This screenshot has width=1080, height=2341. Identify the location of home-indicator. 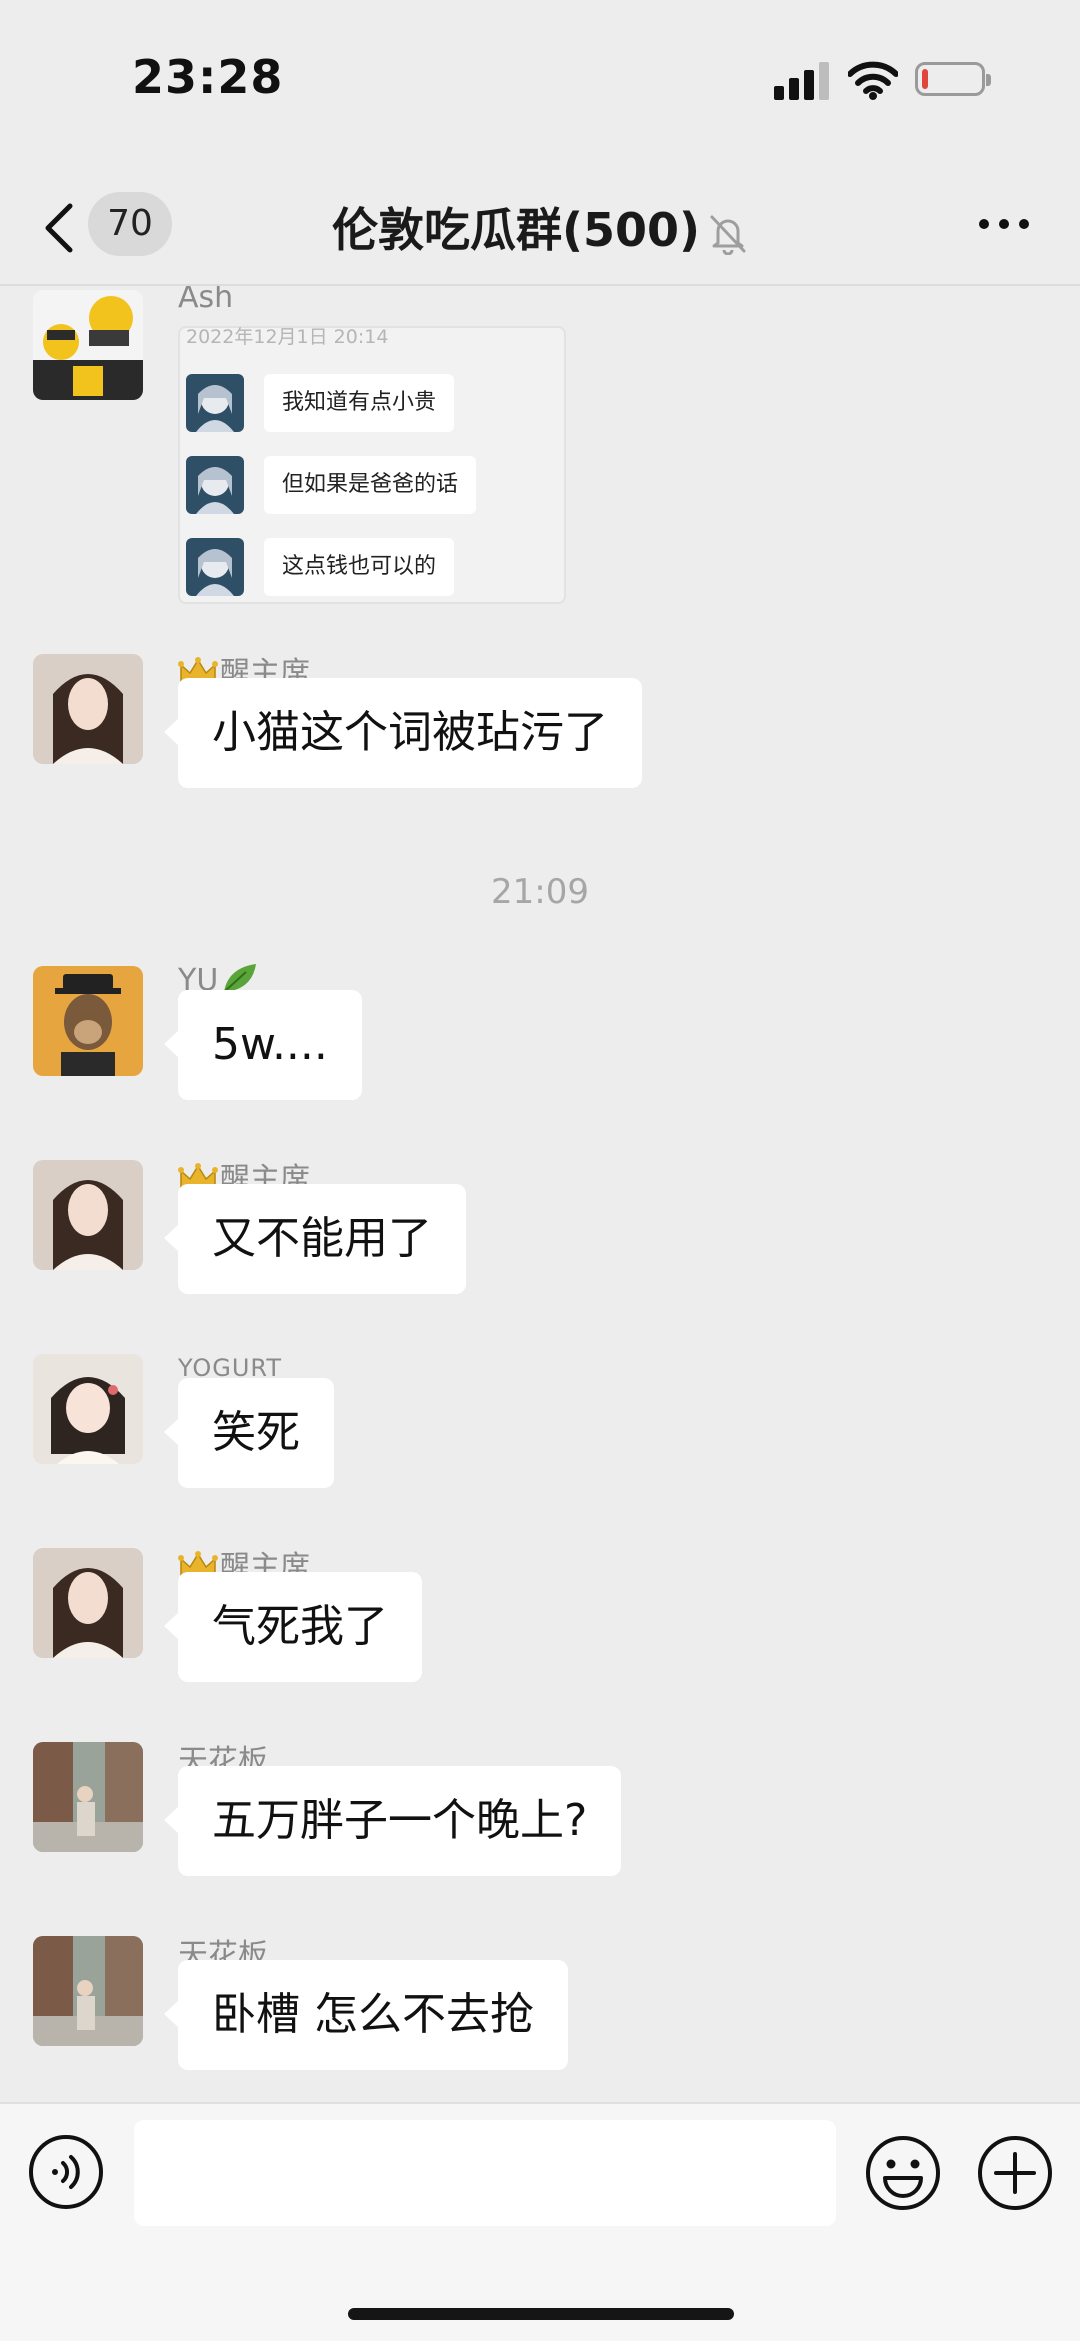
(541, 2314).